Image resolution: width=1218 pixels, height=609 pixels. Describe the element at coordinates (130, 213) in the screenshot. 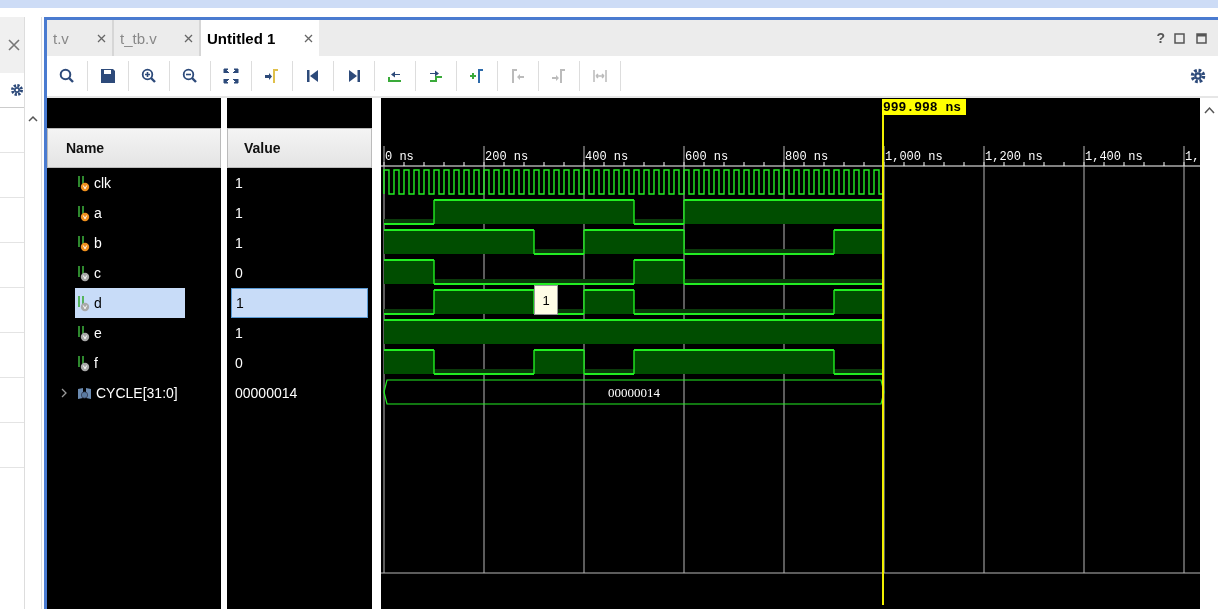

I see `signal-name-cell: a` at that location.